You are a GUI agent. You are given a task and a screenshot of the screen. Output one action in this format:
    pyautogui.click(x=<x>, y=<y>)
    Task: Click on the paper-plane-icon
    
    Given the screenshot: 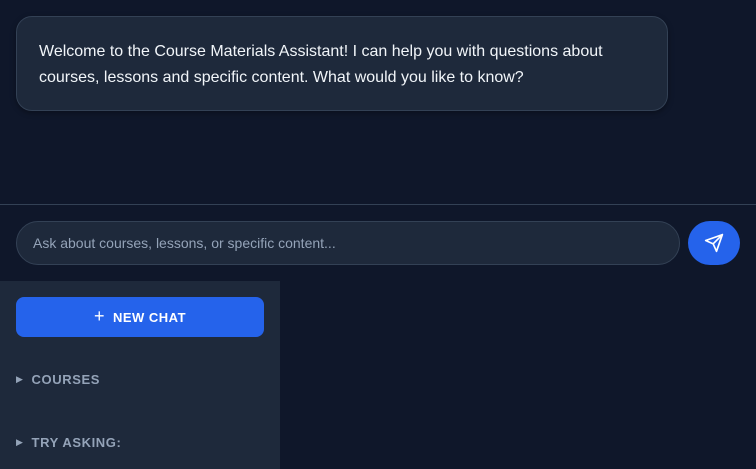 What is the action you would take?
    pyautogui.click(x=714, y=243)
    